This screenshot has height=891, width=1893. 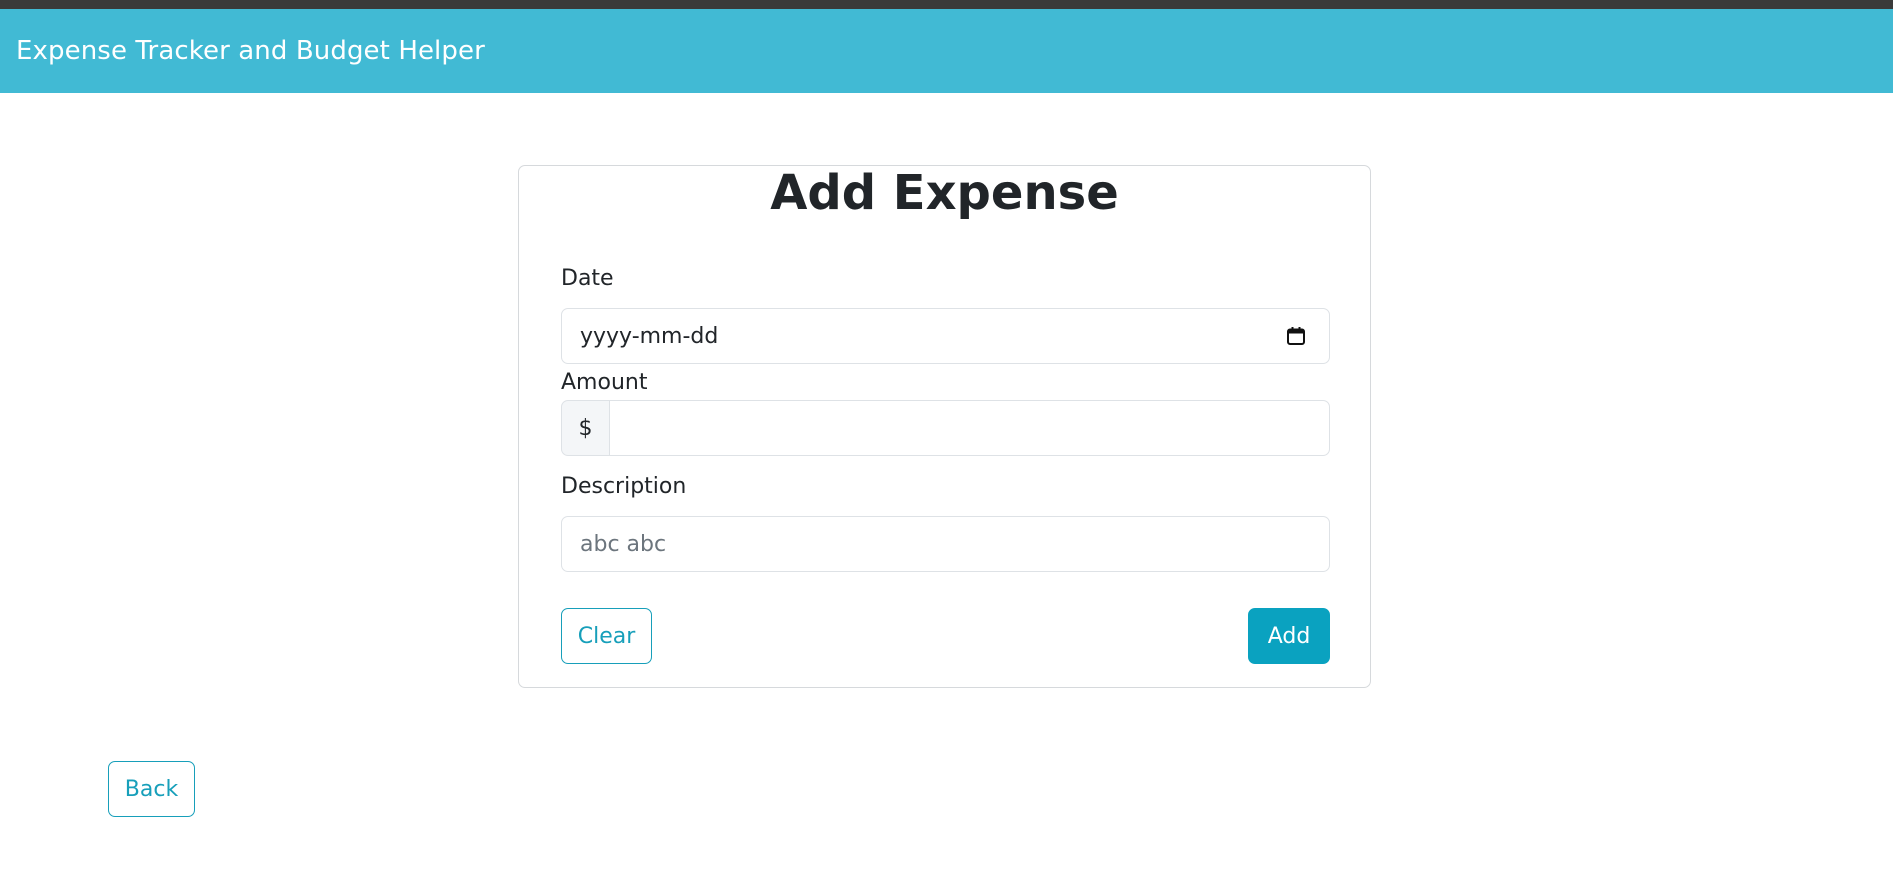 What do you see at coordinates (944, 193) in the screenshot?
I see `page-title: Add Expense` at bounding box center [944, 193].